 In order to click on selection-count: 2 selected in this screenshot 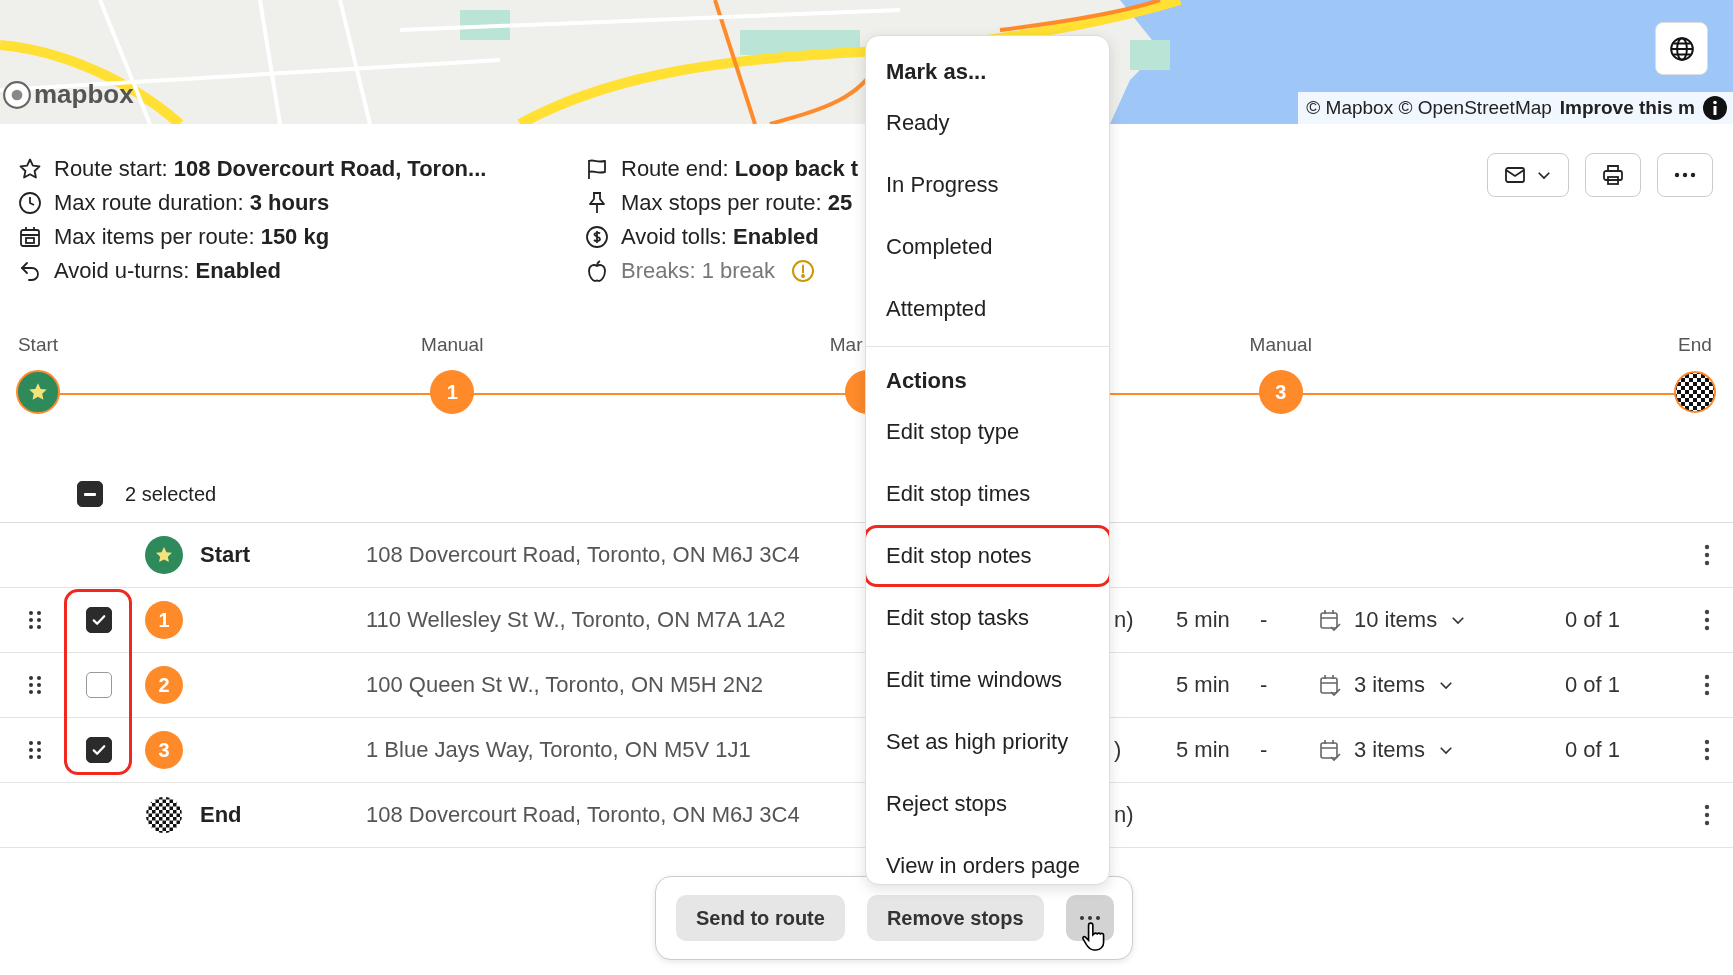, I will do `click(171, 494)`.